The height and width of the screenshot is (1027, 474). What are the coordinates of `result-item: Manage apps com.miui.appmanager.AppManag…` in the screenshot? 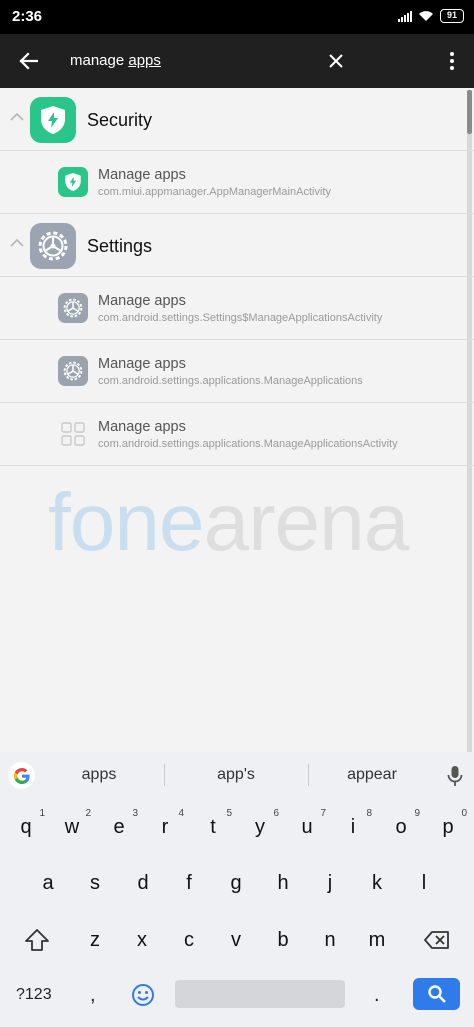 It's located at (237, 182).